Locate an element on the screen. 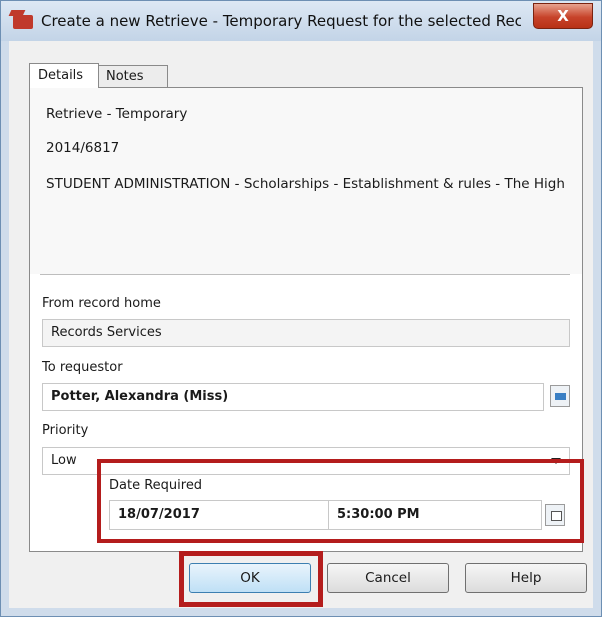  tab-notes: Notes is located at coordinates (132, 76).